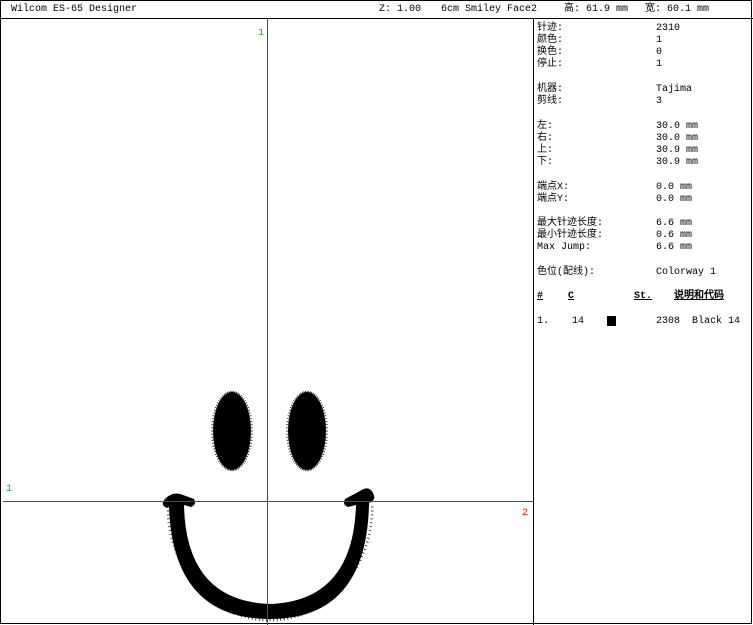 The height and width of the screenshot is (625, 753). Describe the element at coordinates (674, 89) in the screenshot. I see `machine-value: Tajima` at that location.